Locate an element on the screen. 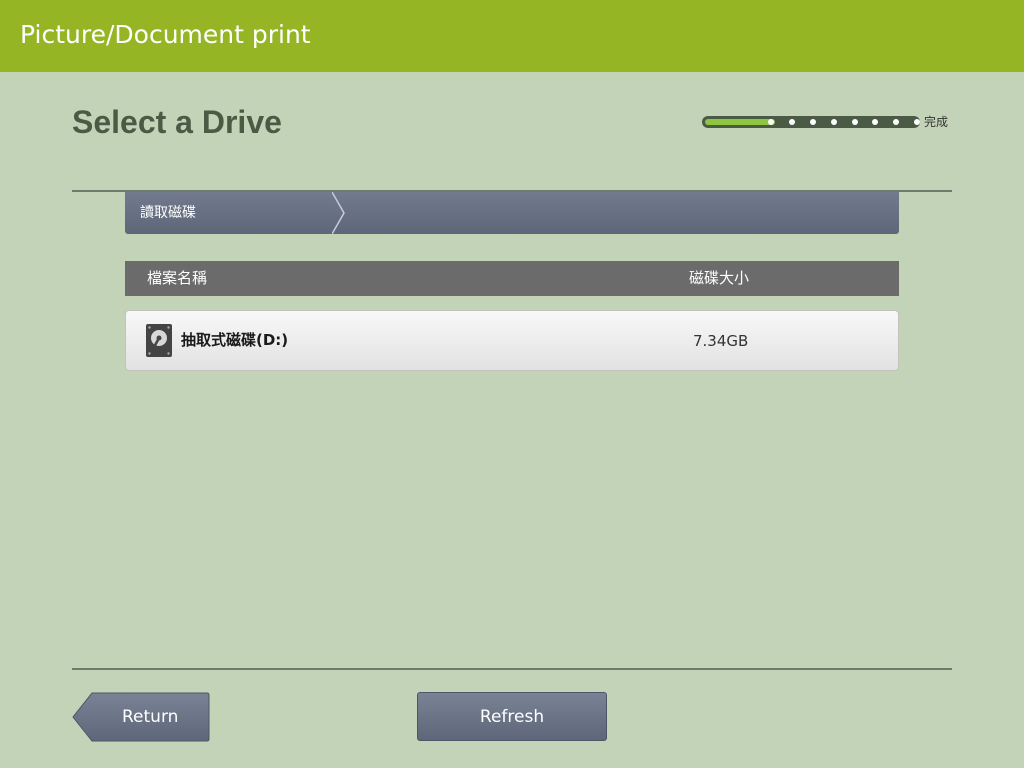 The image size is (1024, 768). step-progress-bar is located at coordinates (811, 122).